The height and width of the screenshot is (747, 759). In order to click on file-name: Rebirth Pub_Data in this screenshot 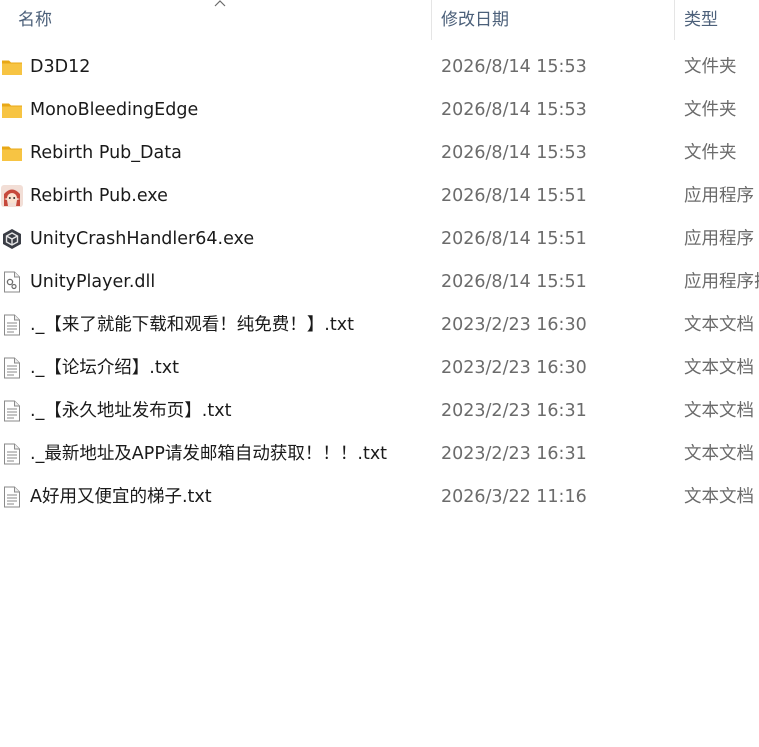, I will do `click(106, 153)`.